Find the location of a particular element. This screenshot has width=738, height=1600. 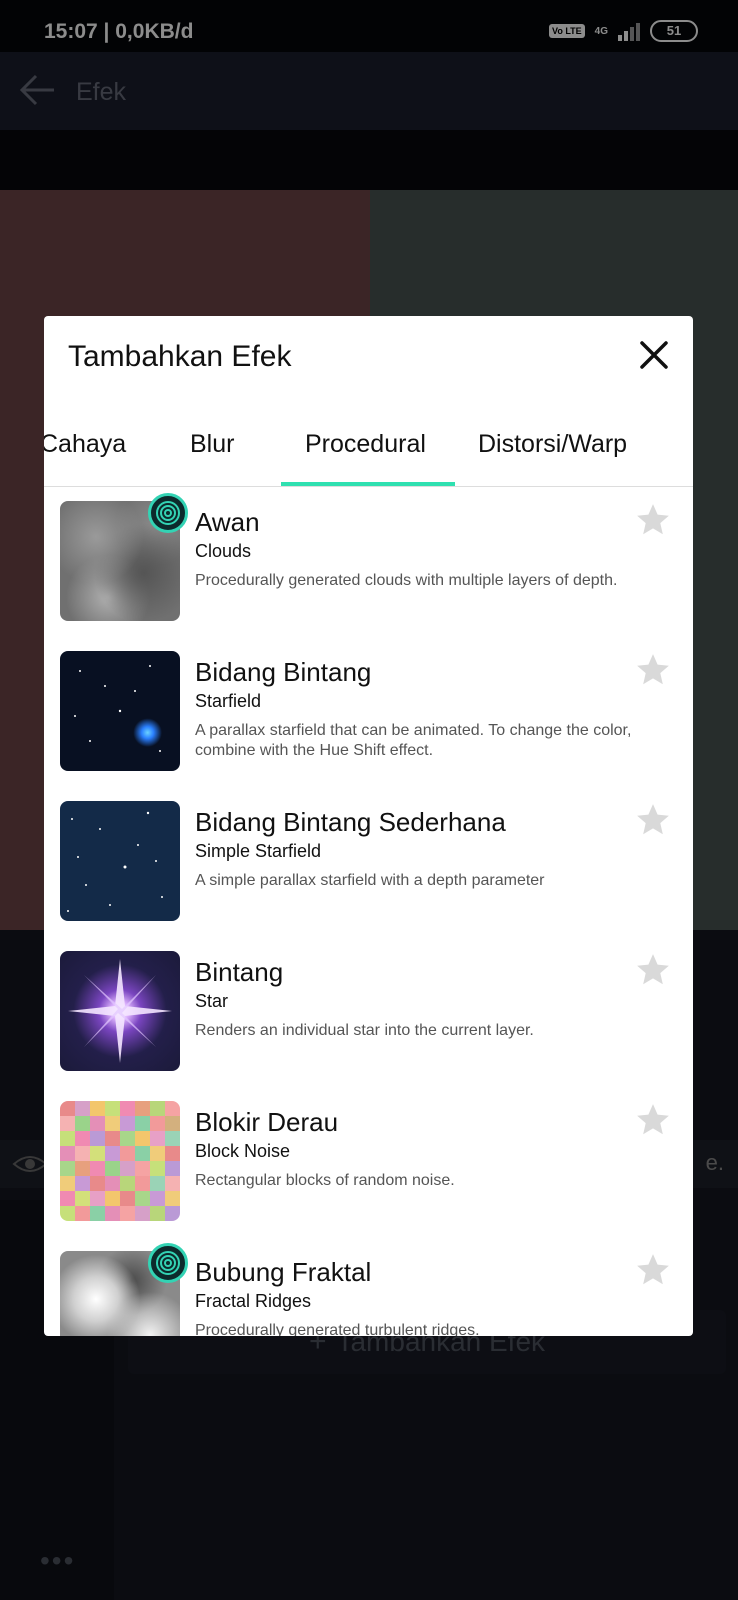

tab-distorsi-warp: Distorsi/Warp is located at coordinates (552, 444).